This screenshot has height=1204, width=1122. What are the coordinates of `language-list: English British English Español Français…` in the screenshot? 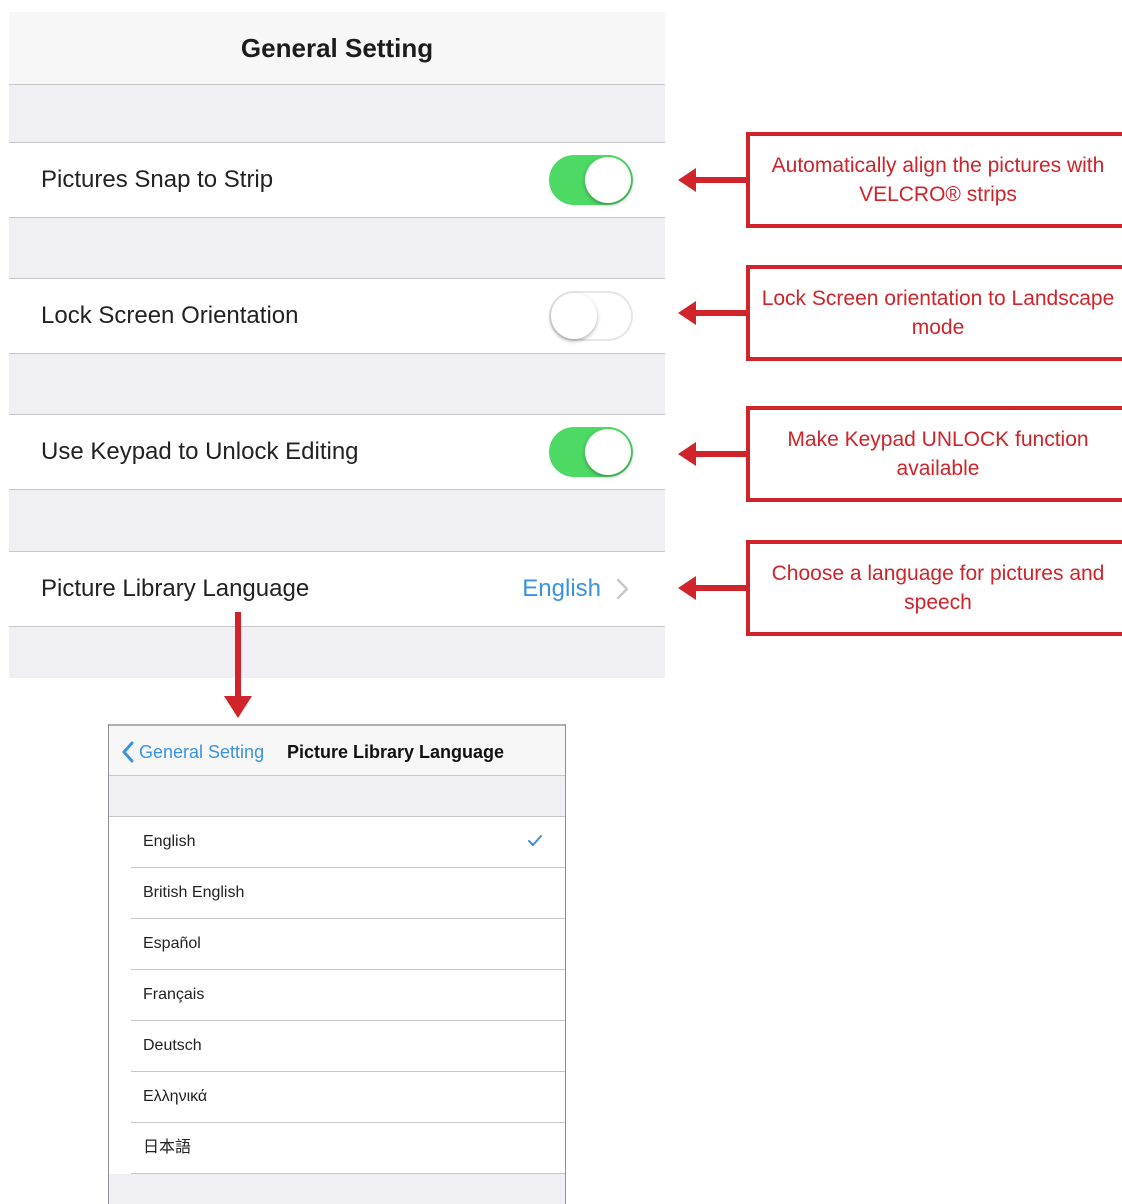 It's located at (337, 995).